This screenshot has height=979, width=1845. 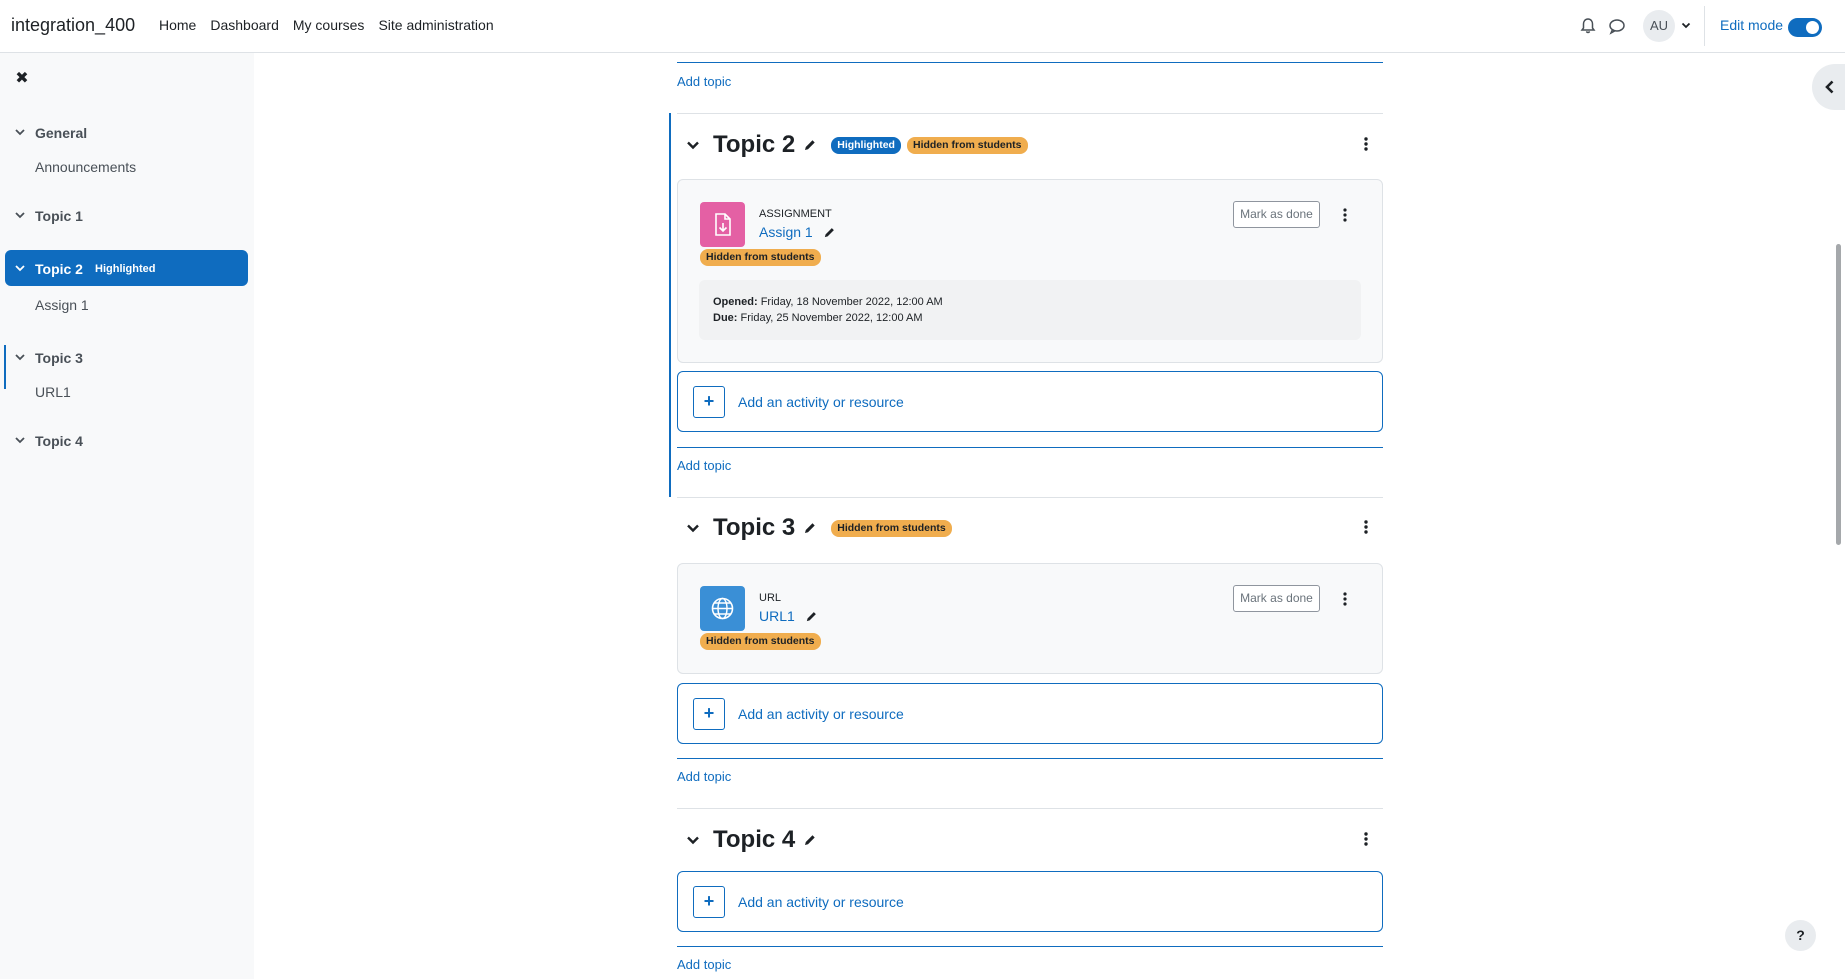 What do you see at coordinates (1800, 935) in the screenshot?
I see `help-button: ?` at bounding box center [1800, 935].